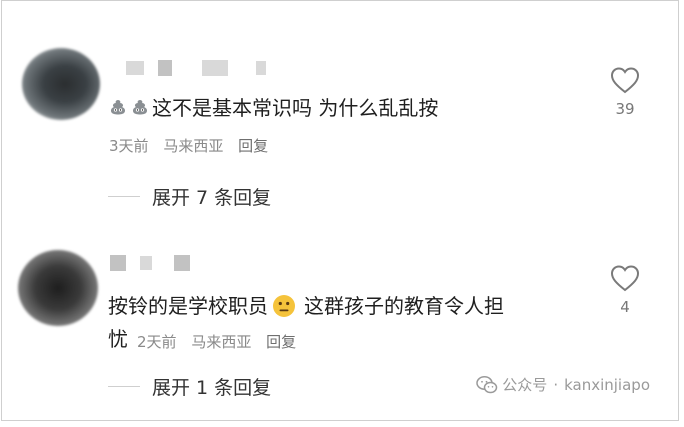 Image resolution: width=684 pixels, height=427 pixels. Describe the element at coordinates (129, 146) in the screenshot. I see `comment-time: 3天前` at that location.